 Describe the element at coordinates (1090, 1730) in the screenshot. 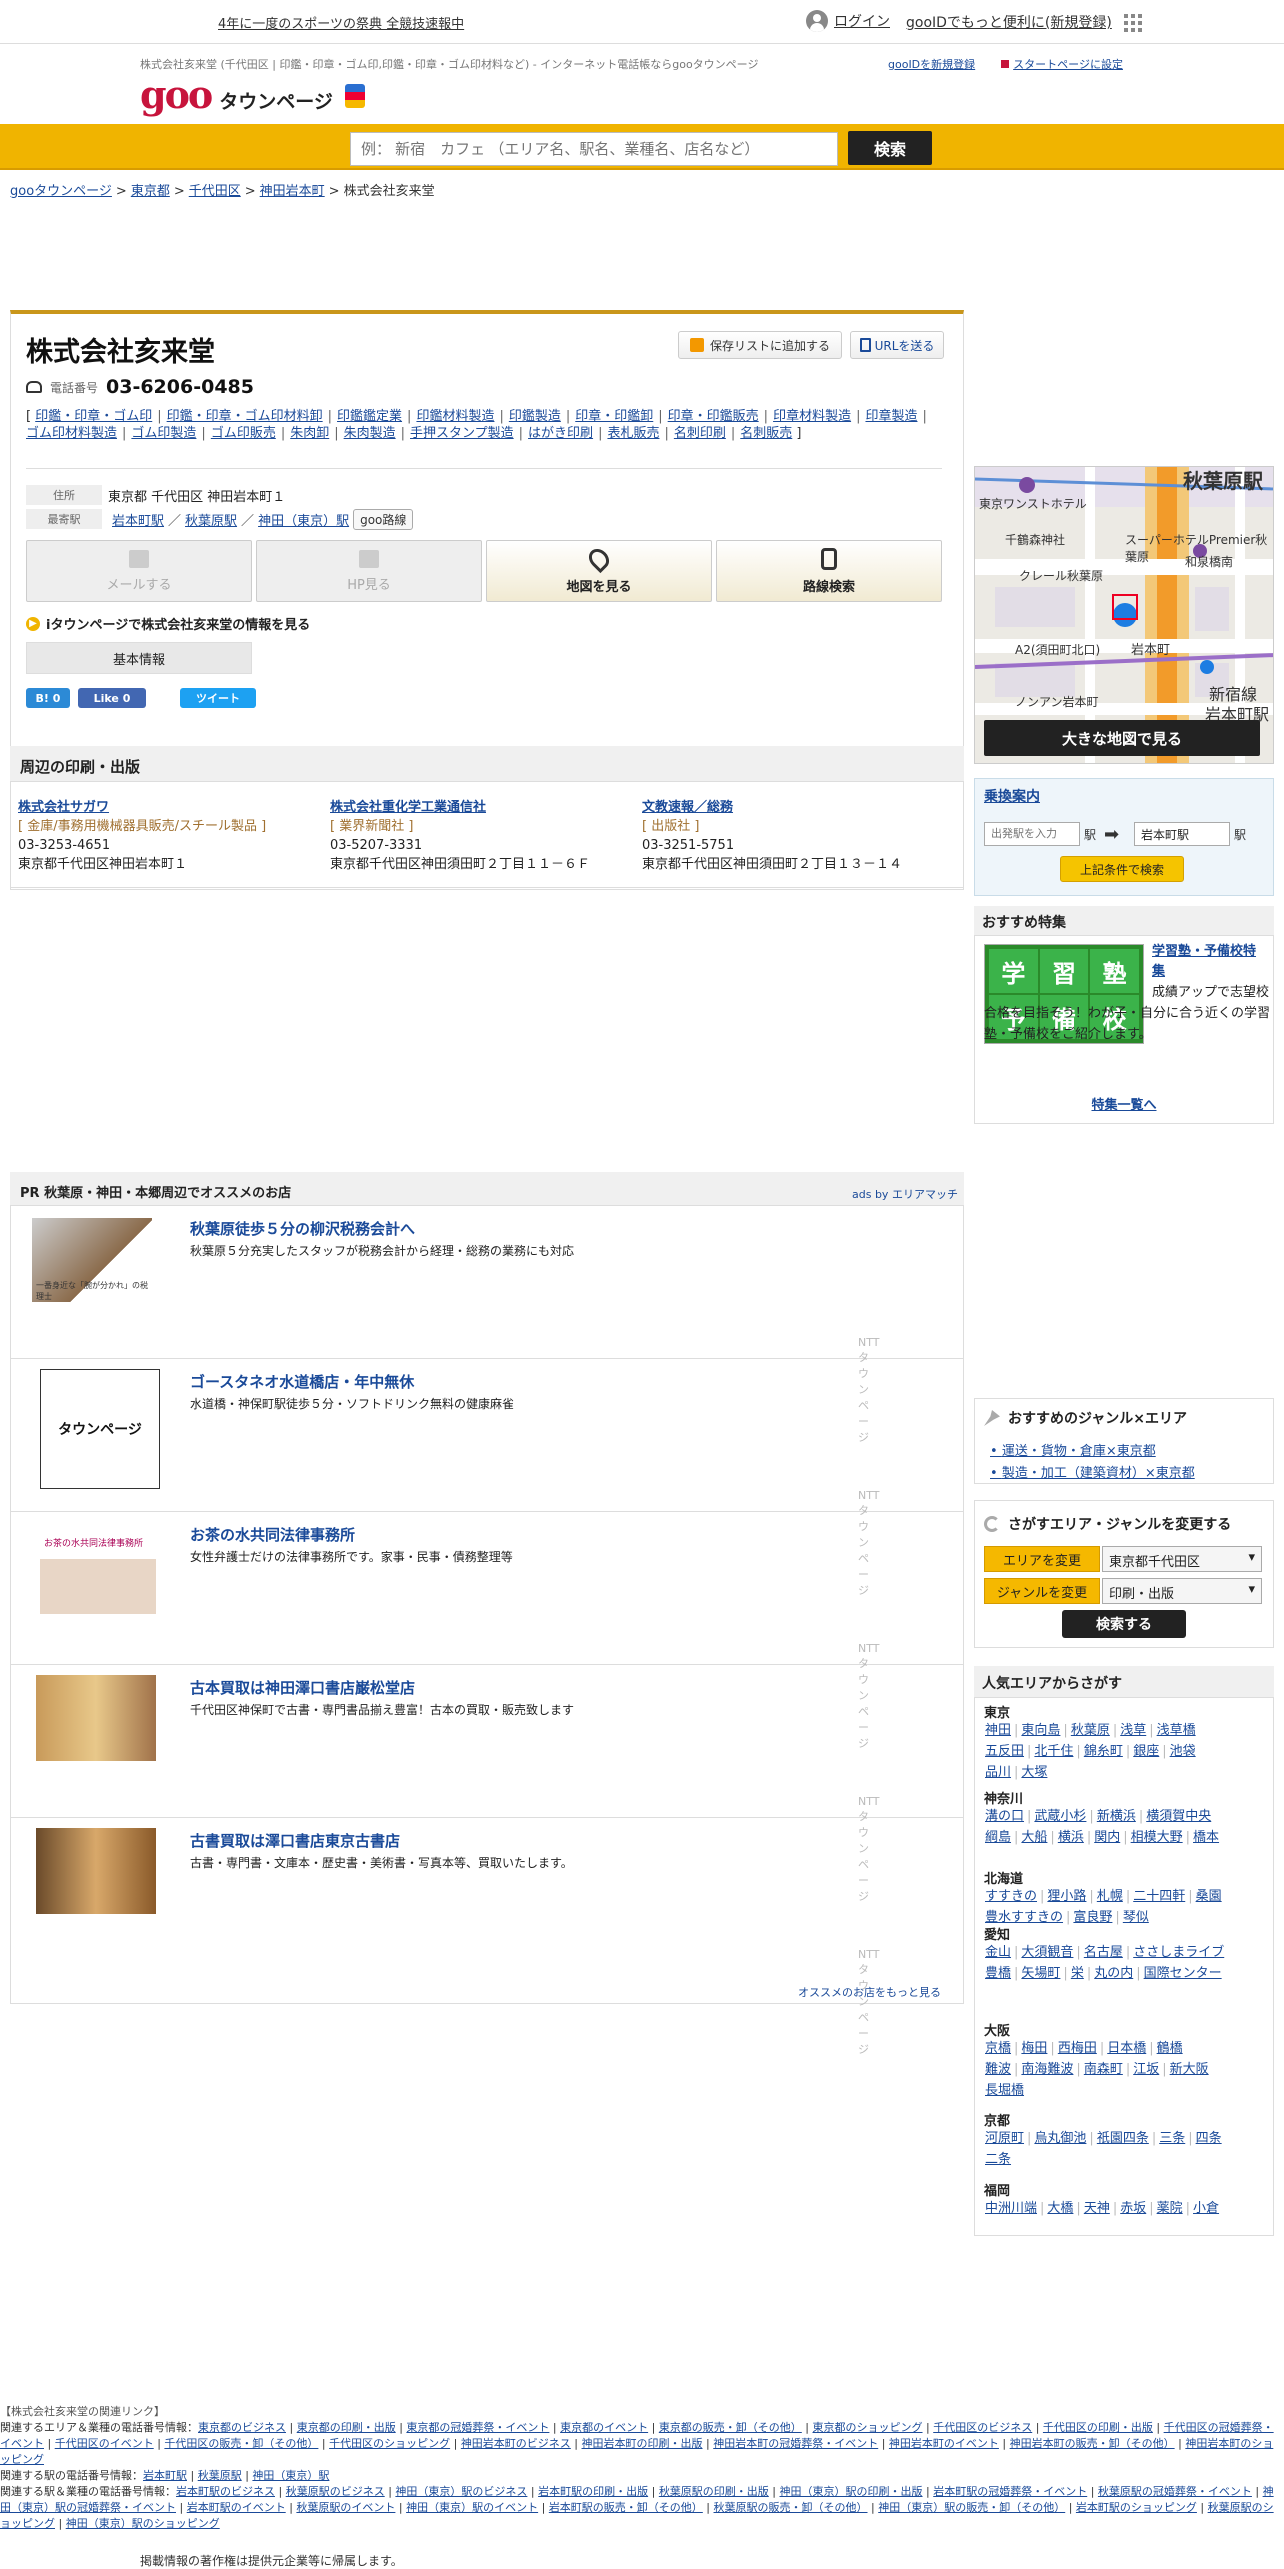

I see `area-link: 秋葉原` at that location.